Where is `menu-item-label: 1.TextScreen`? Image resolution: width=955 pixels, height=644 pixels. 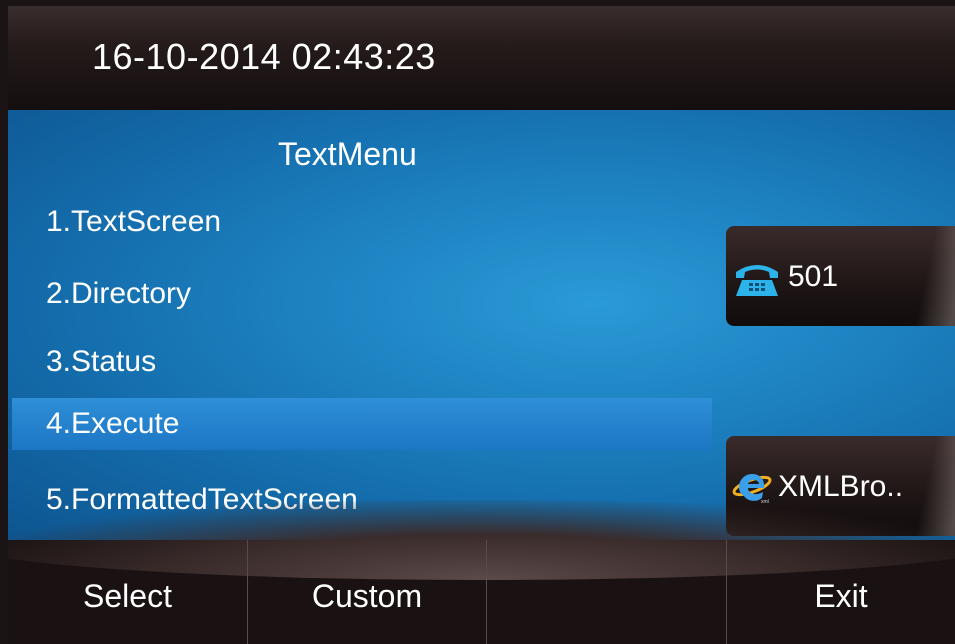 menu-item-label: 1.TextScreen is located at coordinates (134, 221).